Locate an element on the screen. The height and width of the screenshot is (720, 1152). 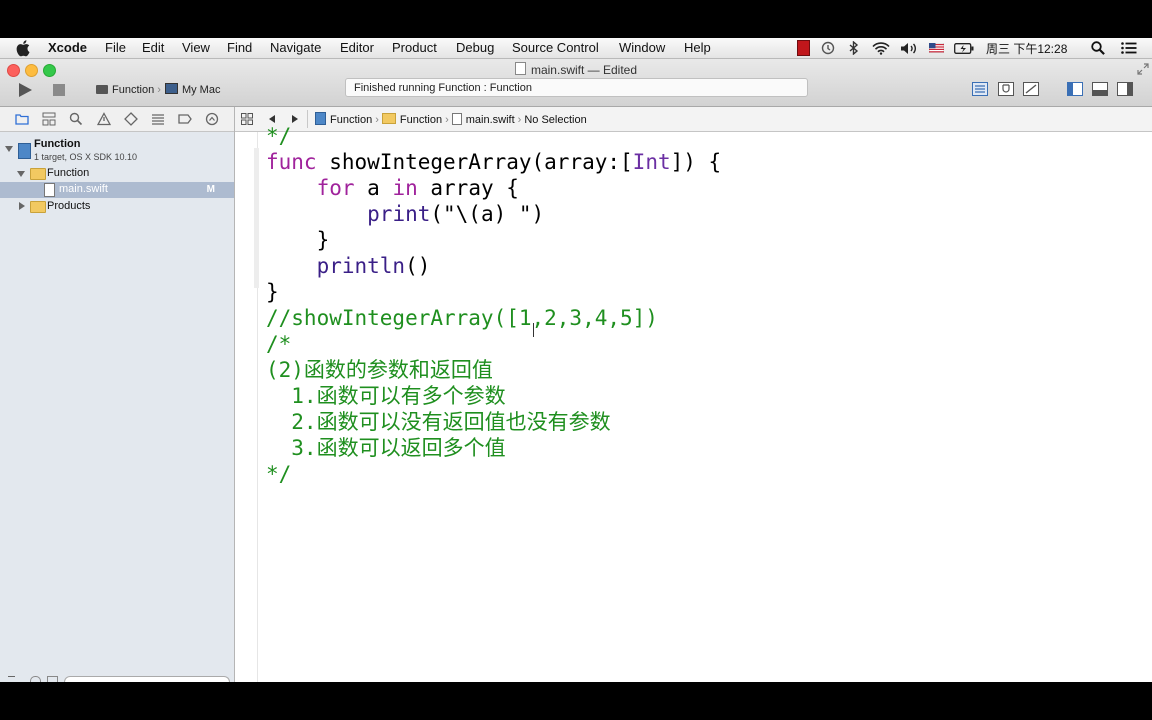
mac-icon is located at coordinates (171, 88).